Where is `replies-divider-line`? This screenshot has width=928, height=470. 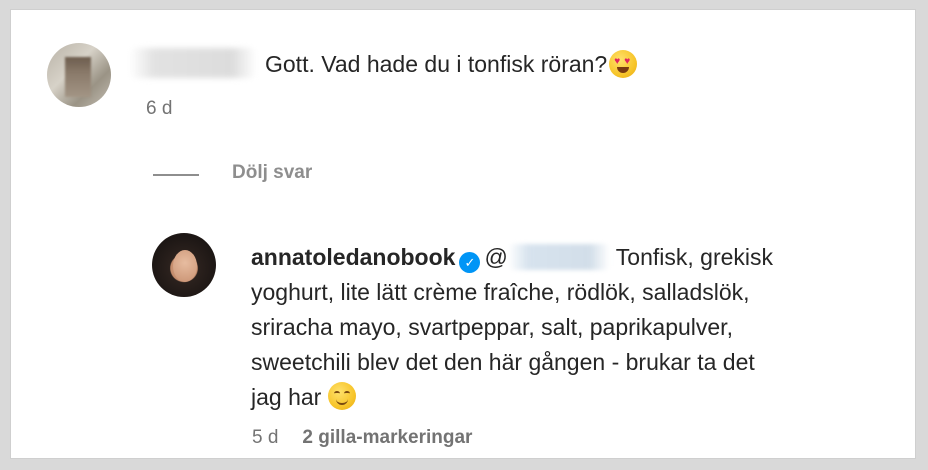
replies-divider-line is located at coordinates (176, 175).